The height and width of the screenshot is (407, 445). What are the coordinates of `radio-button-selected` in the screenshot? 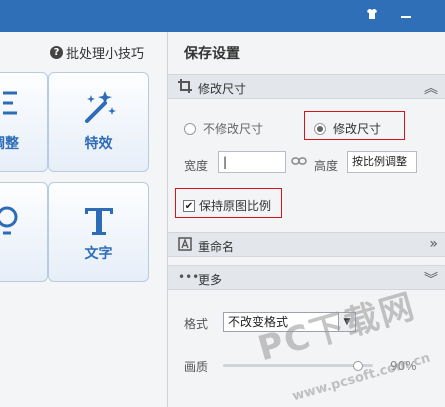 It's located at (320, 128).